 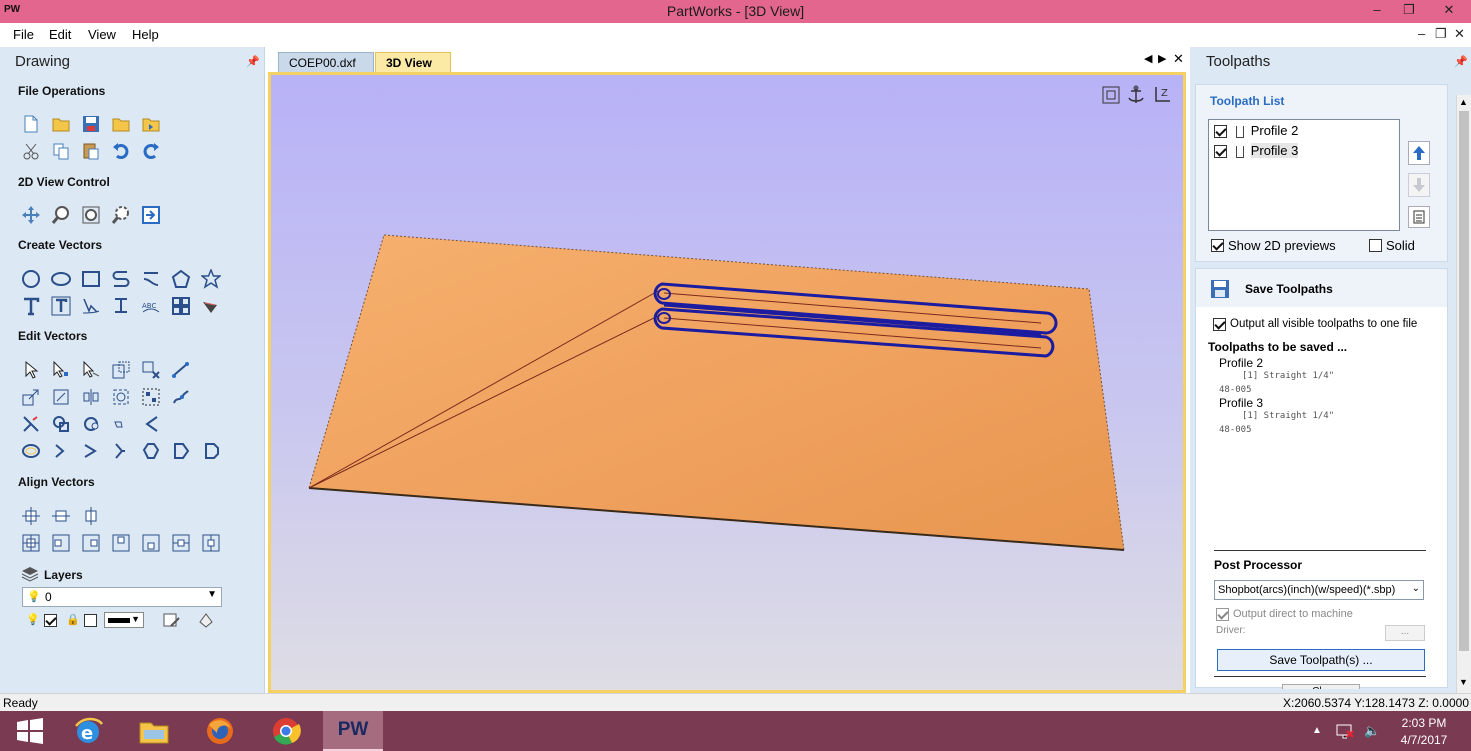 What do you see at coordinates (1219, 324) in the screenshot?
I see `output-all-checkbox` at bounding box center [1219, 324].